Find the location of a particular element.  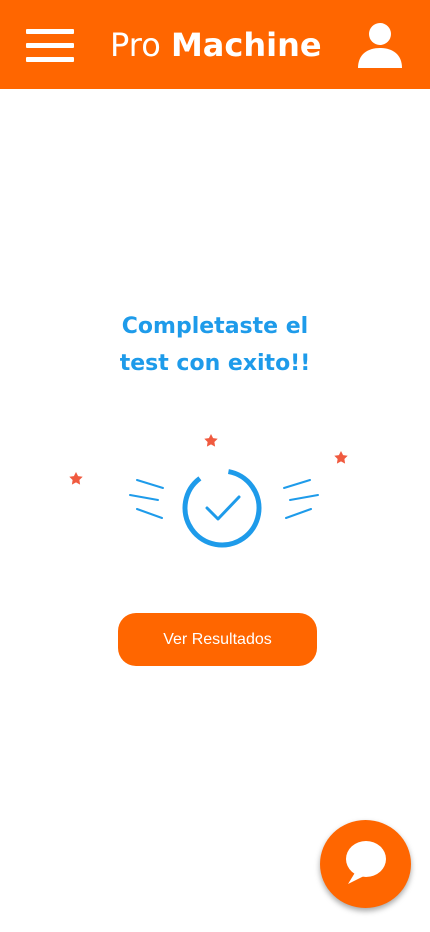

success-heading: Completaste el test con exito!! is located at coordinates (215, 345).